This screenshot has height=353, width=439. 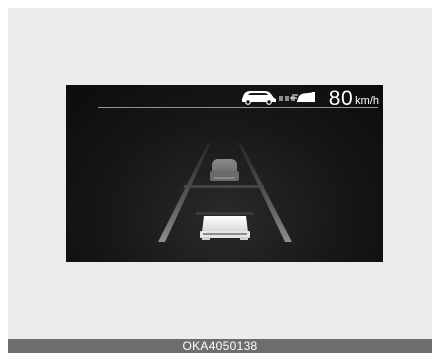 What do you see at coordinates (220, 346) in the screenshot?
I see `figure-caption: OKA4050138` at bounding box center [220, 346].